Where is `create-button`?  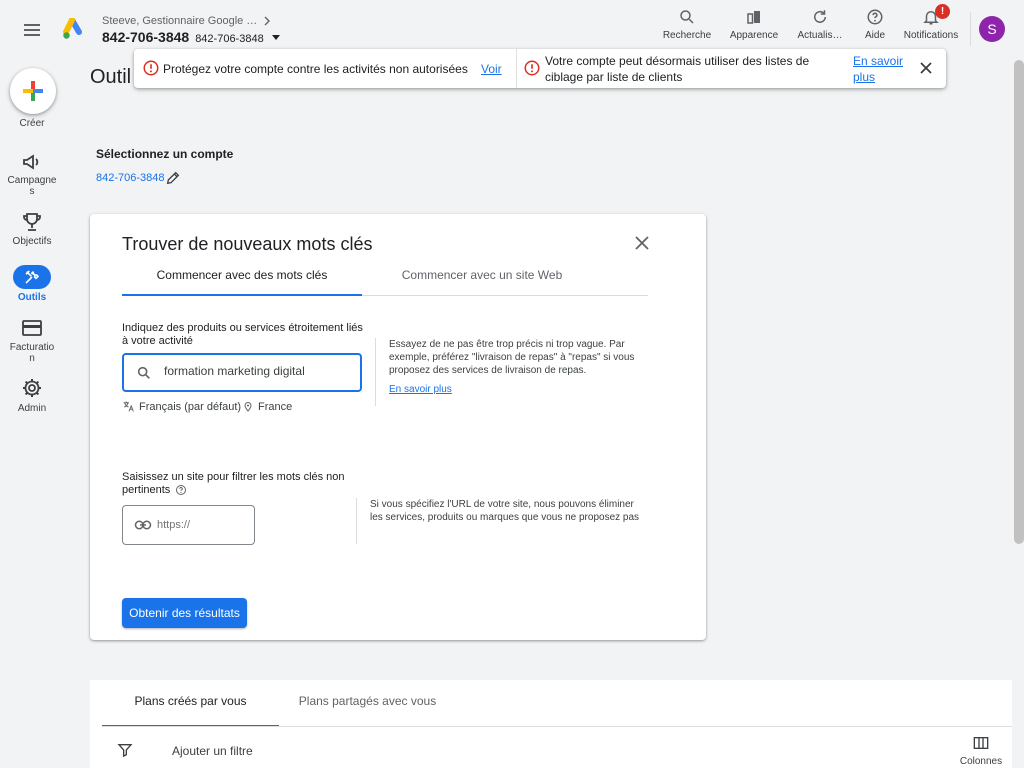
create-button is located at coordinates (33, 91).